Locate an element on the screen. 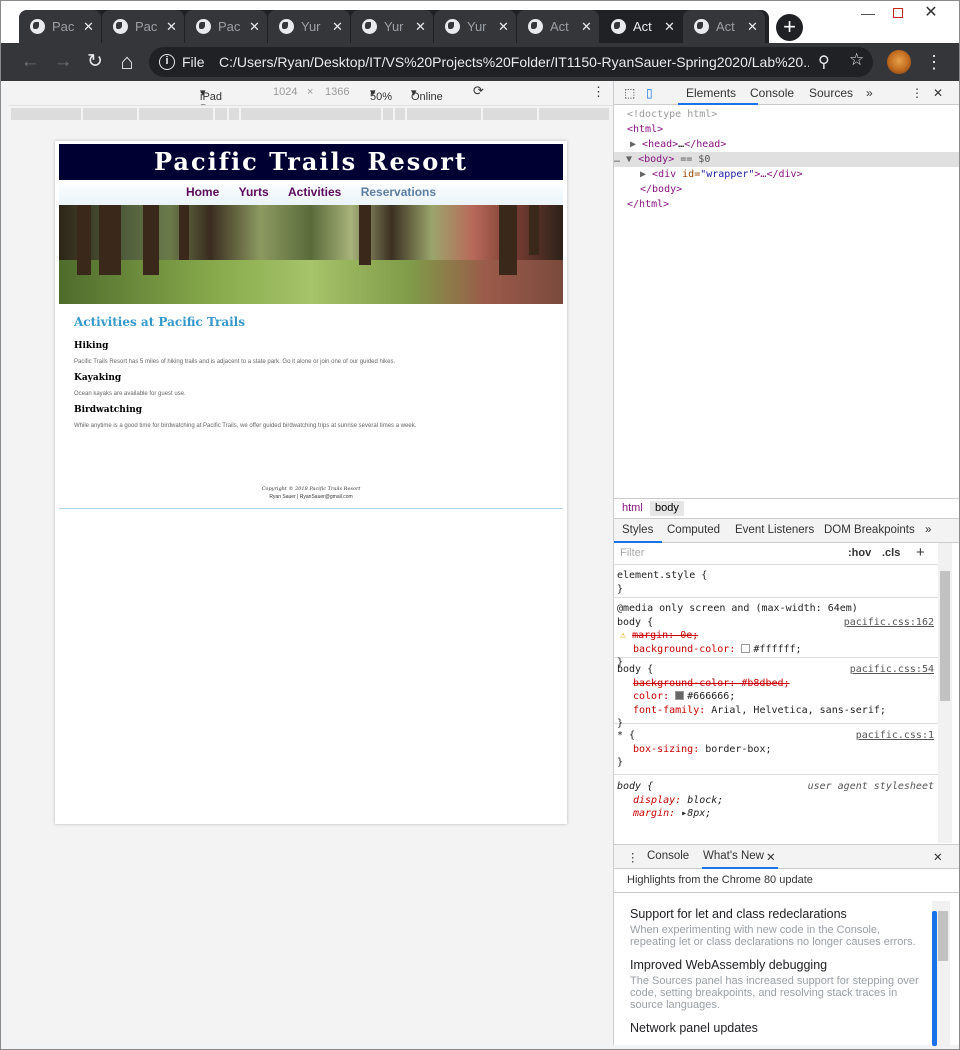  forward-button: → is located at coordinates (63, 62).